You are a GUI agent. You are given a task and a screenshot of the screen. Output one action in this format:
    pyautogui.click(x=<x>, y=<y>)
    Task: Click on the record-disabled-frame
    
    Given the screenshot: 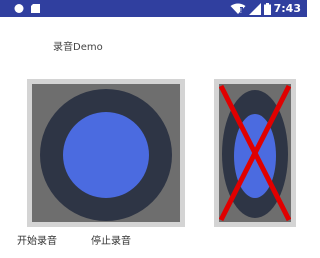 What is the action you would take?
    pyautogui.click(x=255, y=153)
    